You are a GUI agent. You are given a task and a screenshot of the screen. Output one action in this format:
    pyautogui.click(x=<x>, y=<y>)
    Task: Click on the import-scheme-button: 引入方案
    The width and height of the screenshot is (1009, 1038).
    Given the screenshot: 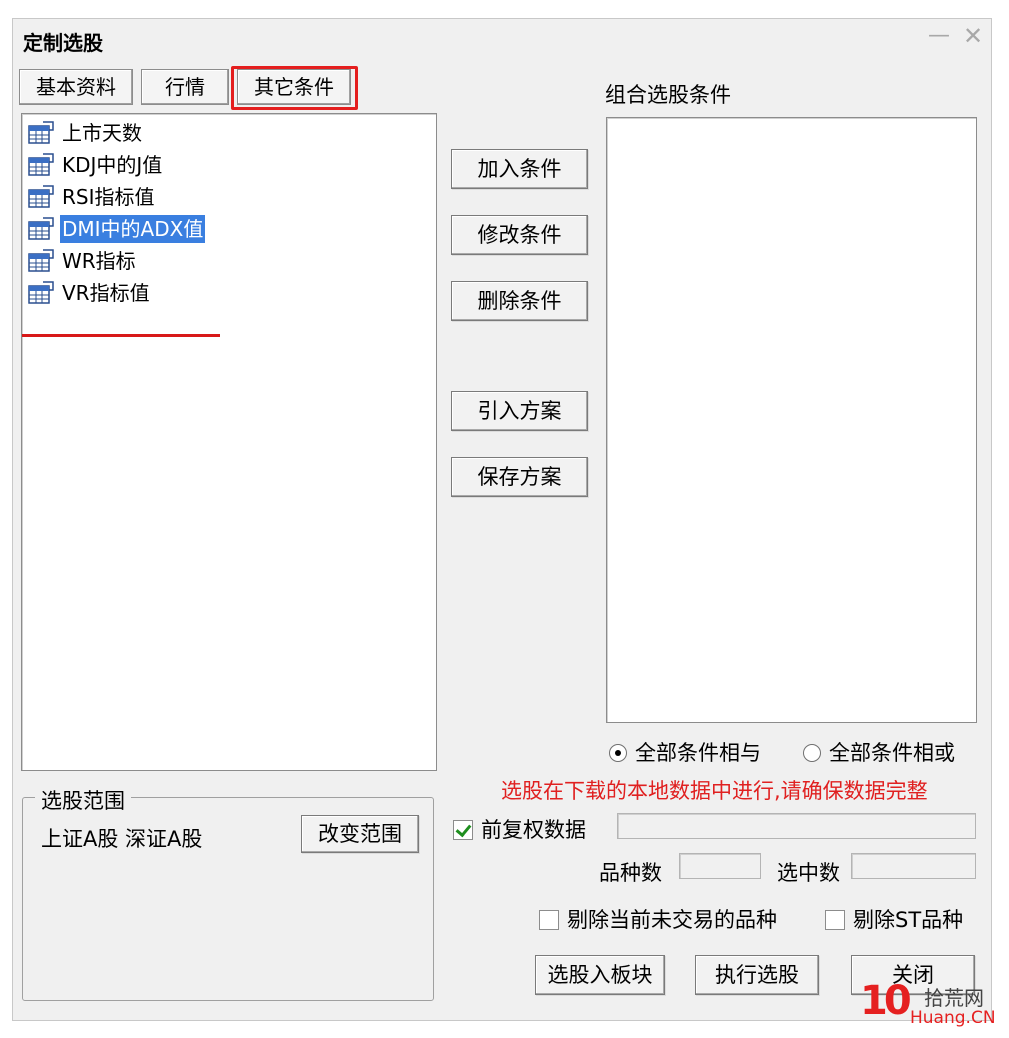 What is the action you would take?
    pyautogui.click(x=519, y=411)
    